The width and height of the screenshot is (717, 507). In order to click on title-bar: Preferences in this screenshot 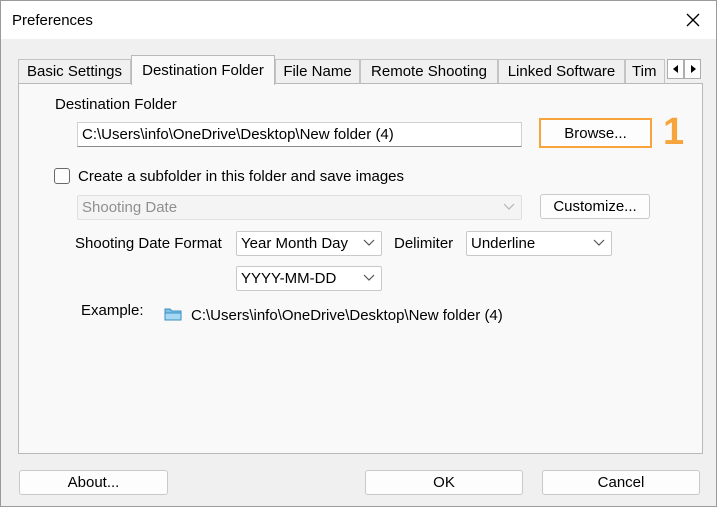, I will do `click(358, 20)`.